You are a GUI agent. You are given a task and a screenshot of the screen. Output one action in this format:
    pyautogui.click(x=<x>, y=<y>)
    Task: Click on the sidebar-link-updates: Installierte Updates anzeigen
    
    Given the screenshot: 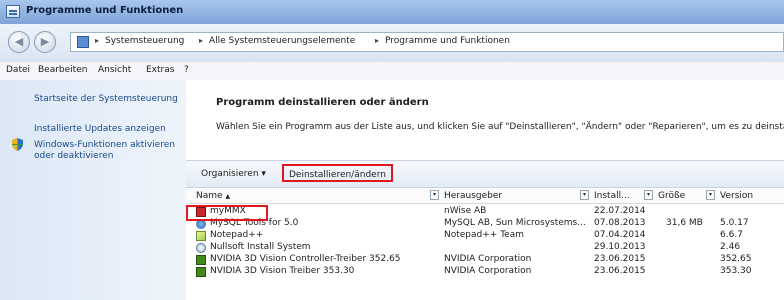 What is the action you would take?
    pyautogui.click(x=100, y=129)
    